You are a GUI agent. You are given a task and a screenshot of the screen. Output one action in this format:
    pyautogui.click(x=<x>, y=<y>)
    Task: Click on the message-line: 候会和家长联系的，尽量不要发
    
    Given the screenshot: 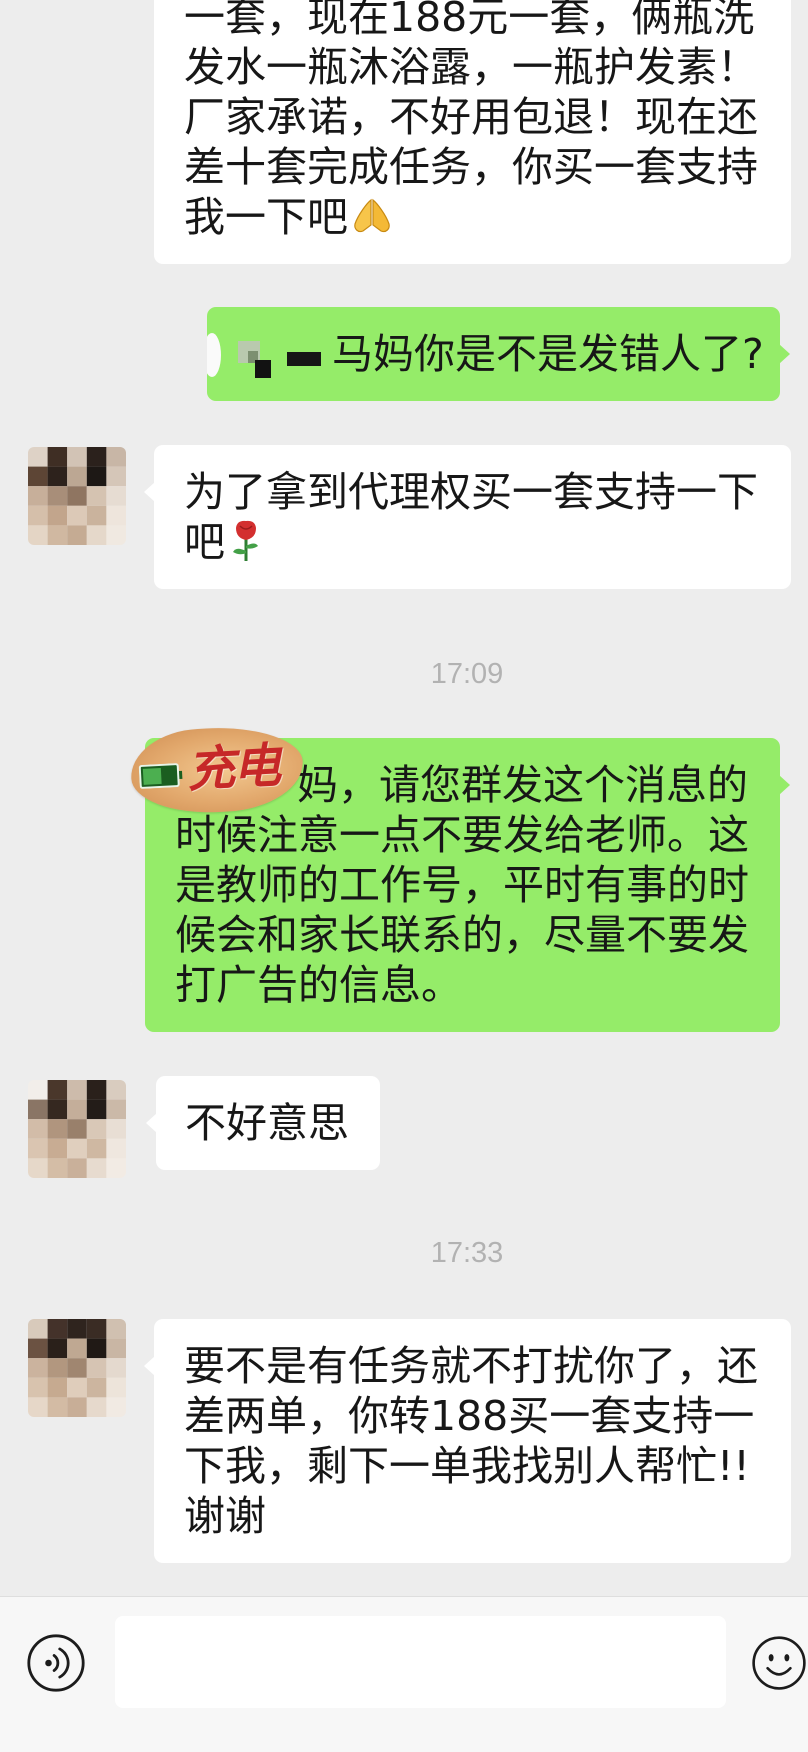 What is the action you would take?
    pyautogui.click(x=462, y=935)
    